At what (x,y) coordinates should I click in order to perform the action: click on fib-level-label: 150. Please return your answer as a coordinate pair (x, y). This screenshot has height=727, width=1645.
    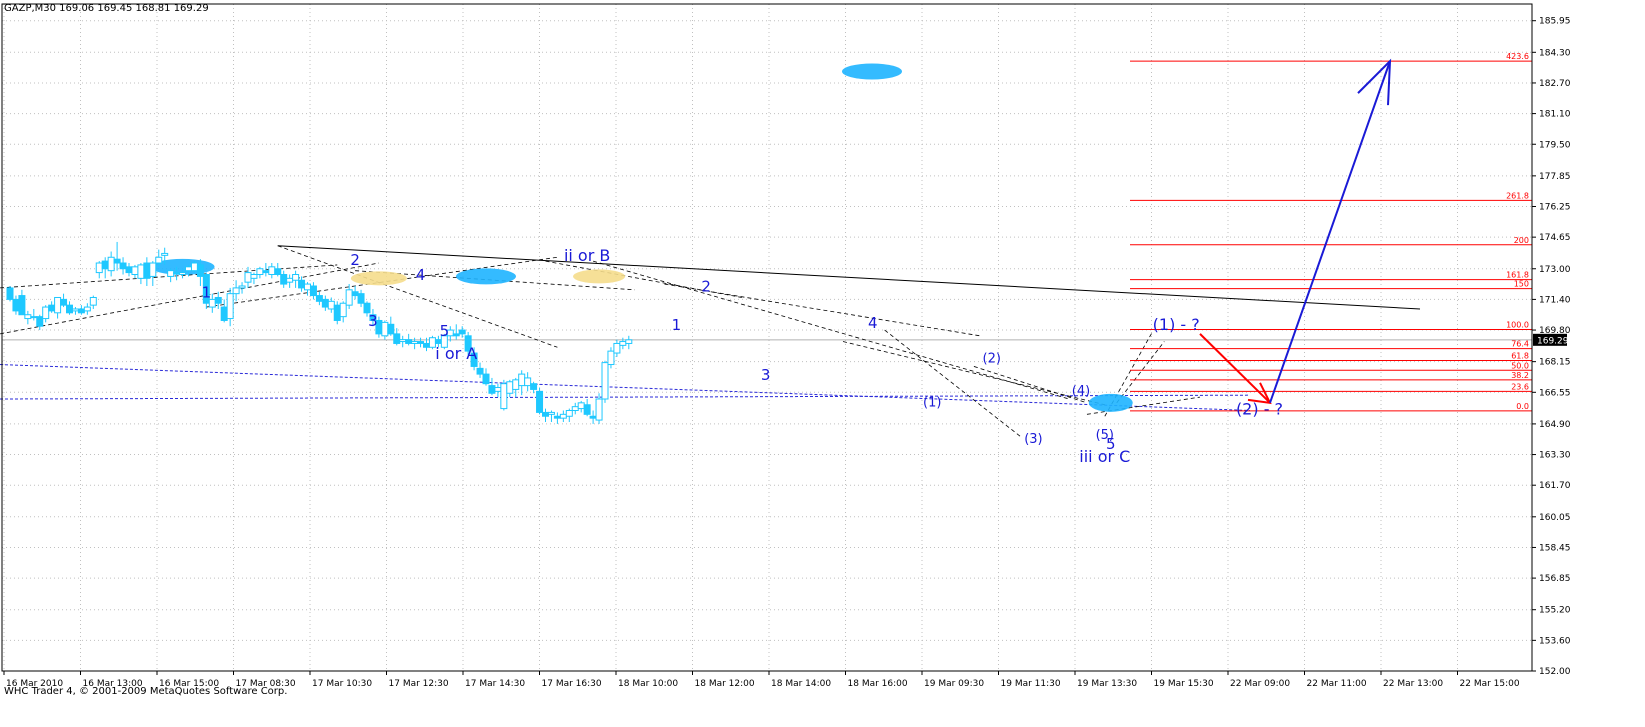
    Looking at the image, I should click on (1521, 284).